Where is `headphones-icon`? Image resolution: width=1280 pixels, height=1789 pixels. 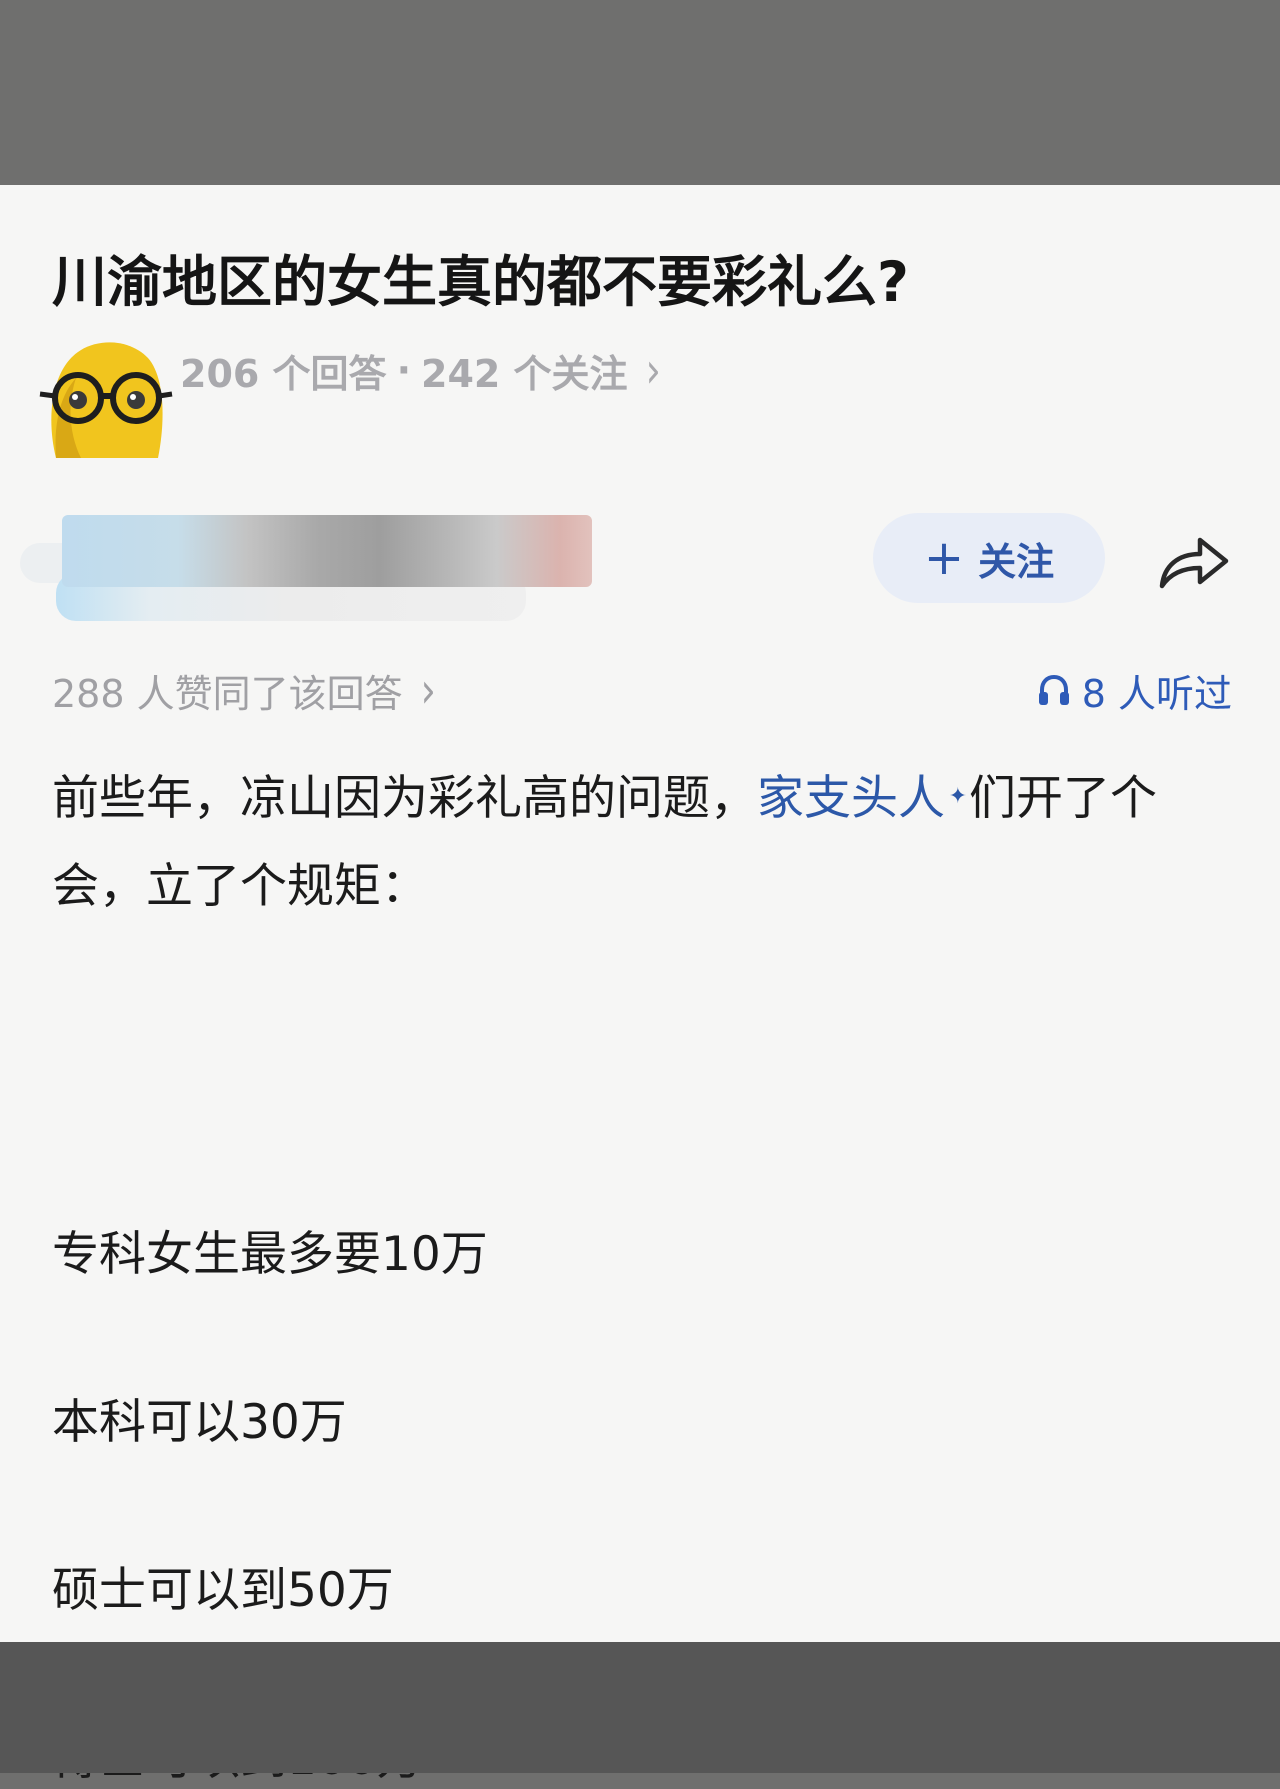
headphones-icon is located at coordinates (1053, 689).